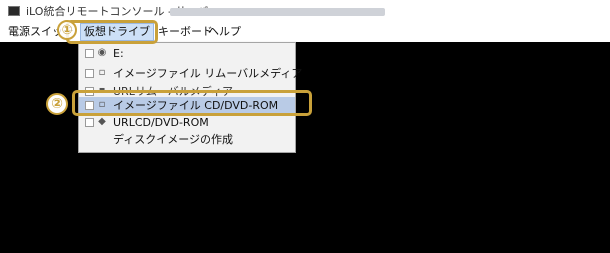  I want to click on title-bar: iLO統合リモートコンソール - サーバー:, so click(305, 11).